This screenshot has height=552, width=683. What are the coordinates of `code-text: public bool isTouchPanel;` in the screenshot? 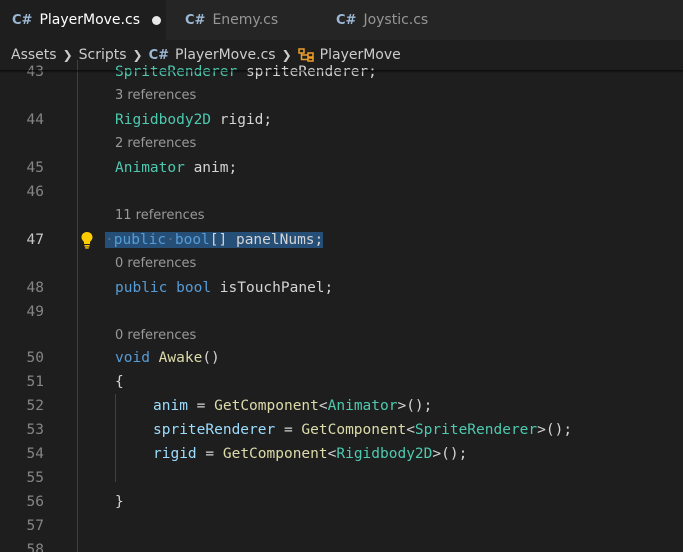 It's located at (224, 288).